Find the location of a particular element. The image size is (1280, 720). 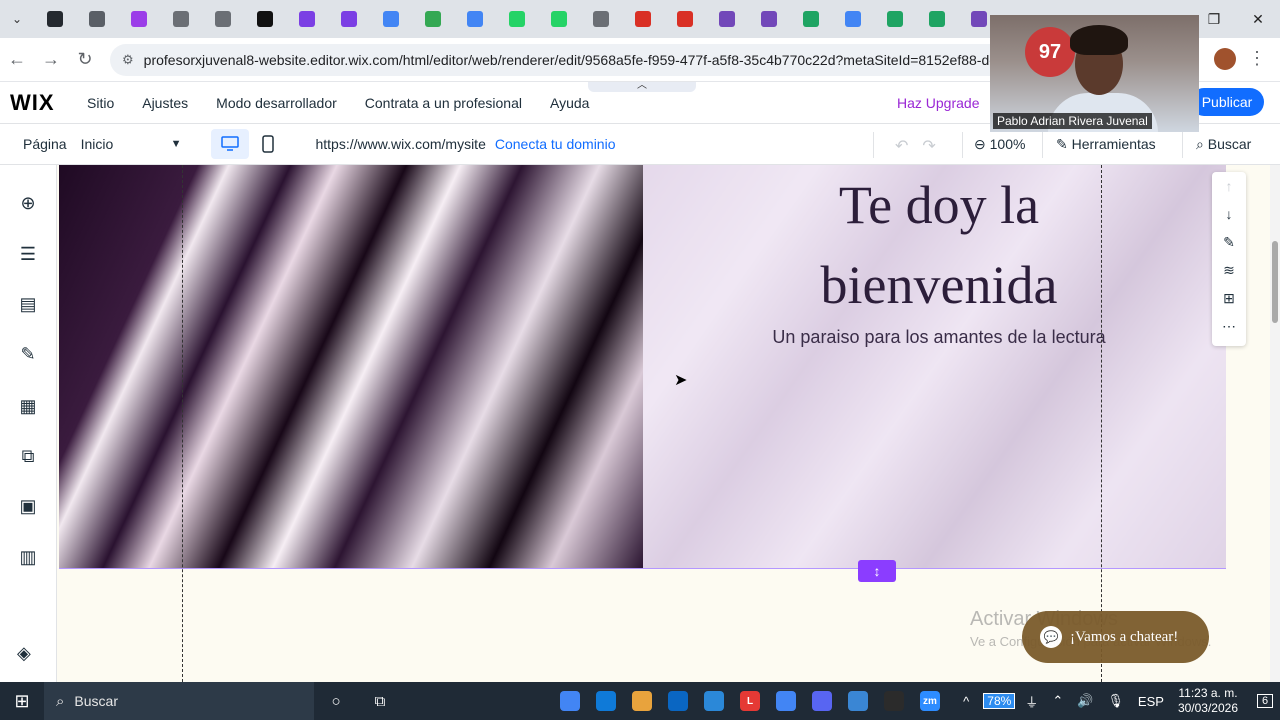

move-down-icon: ↓ is located at coordinates (1229, 214).